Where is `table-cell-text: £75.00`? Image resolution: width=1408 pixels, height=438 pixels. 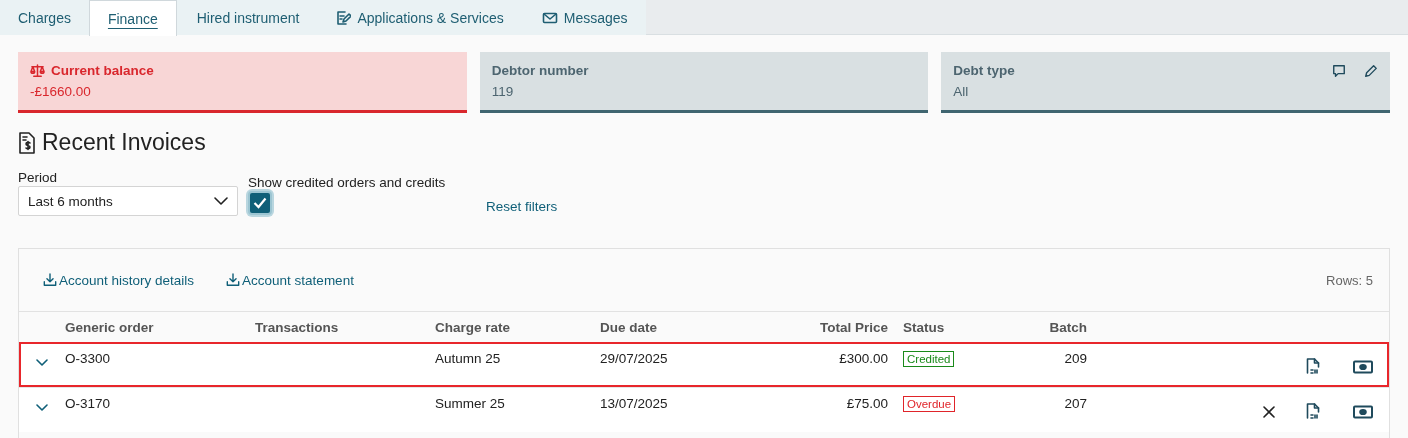 table-cell-text: £75.00 is located at coordinates (866, 404).